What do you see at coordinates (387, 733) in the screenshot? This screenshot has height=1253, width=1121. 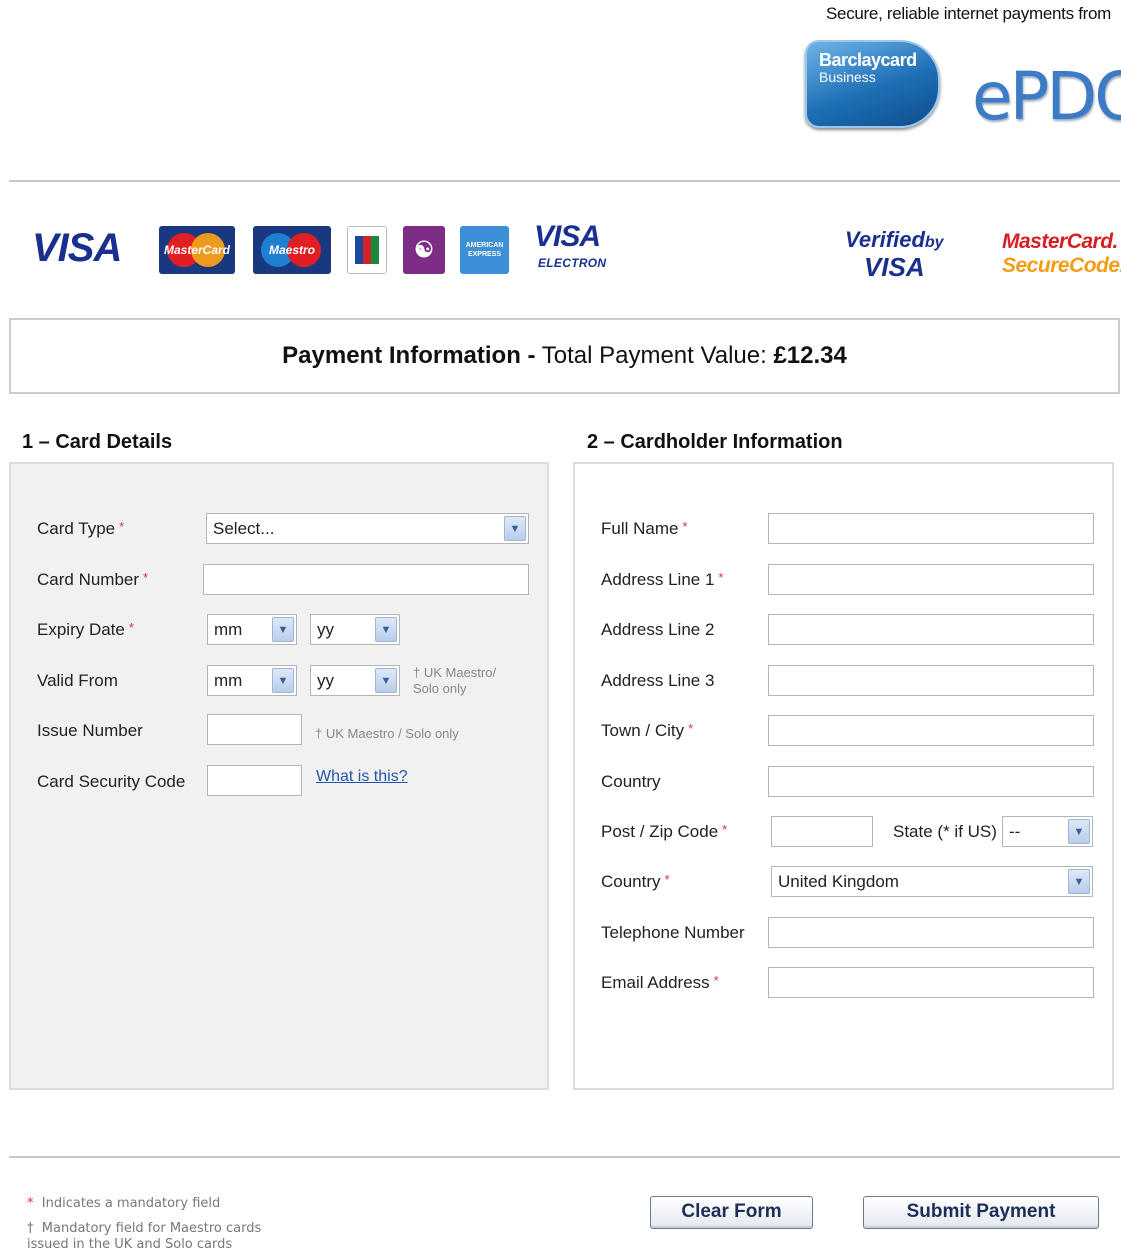 I see `issue-number-note: † UK Maestro / Solo only` at bounding box center [387, 733].